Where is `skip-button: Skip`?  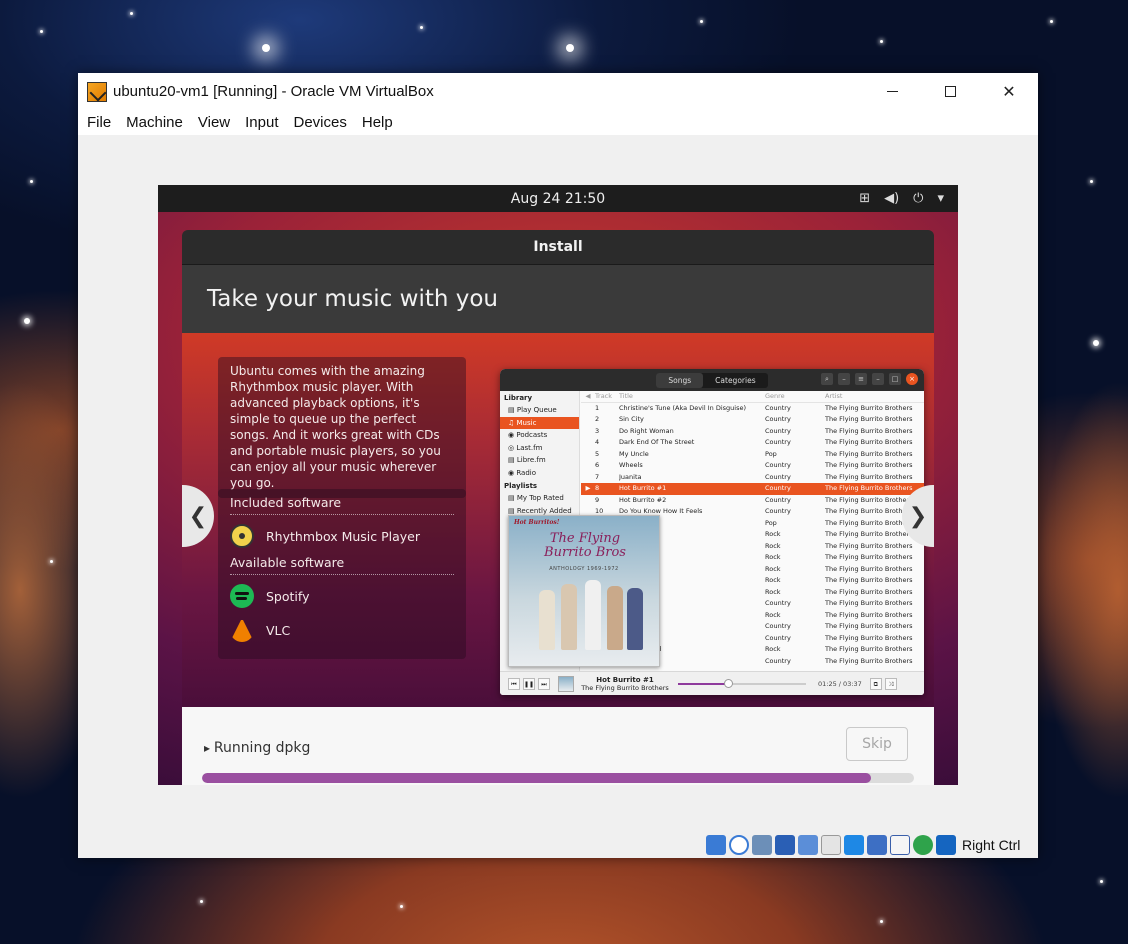
skip-button: Skip is located at coordinates (877, 744).